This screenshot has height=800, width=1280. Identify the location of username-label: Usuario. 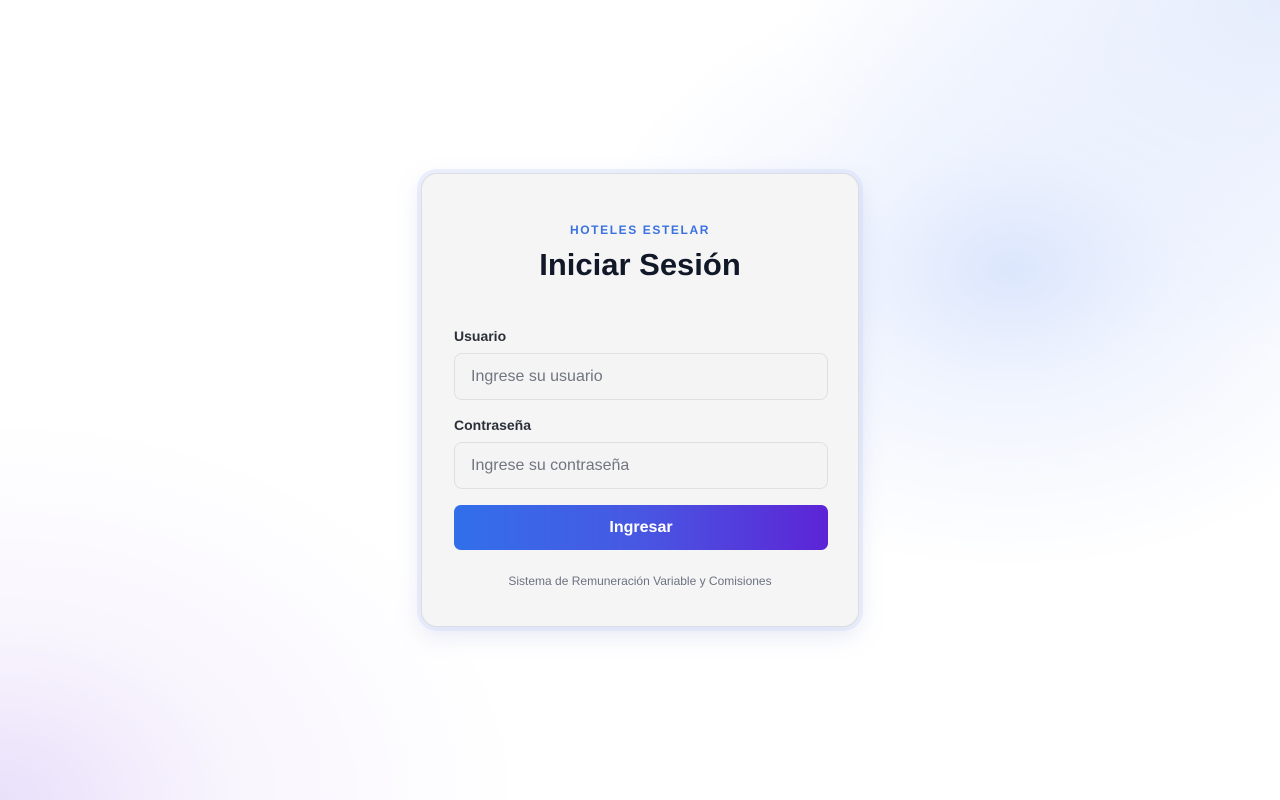
(480, 336).